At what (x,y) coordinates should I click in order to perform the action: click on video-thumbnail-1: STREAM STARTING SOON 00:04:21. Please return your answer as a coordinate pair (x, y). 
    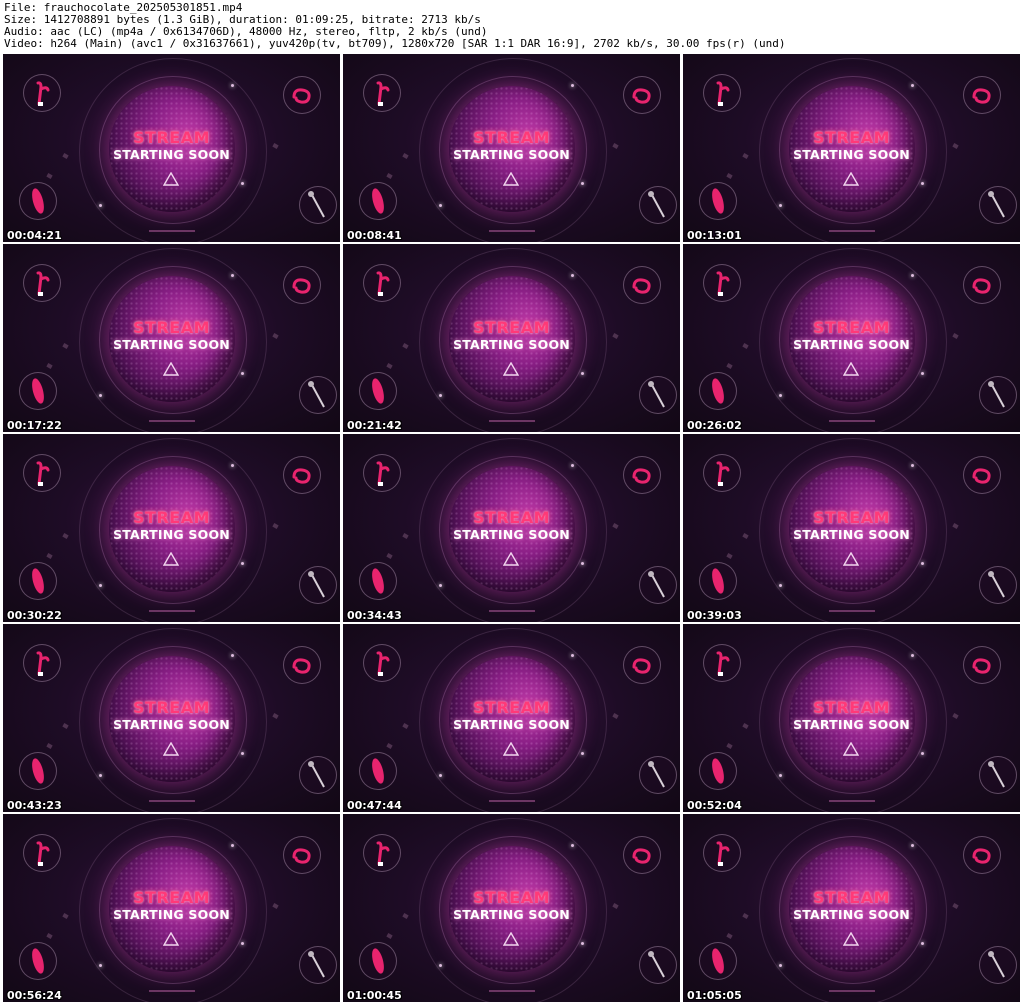
    Looking at the image, I should click on (171, 148).